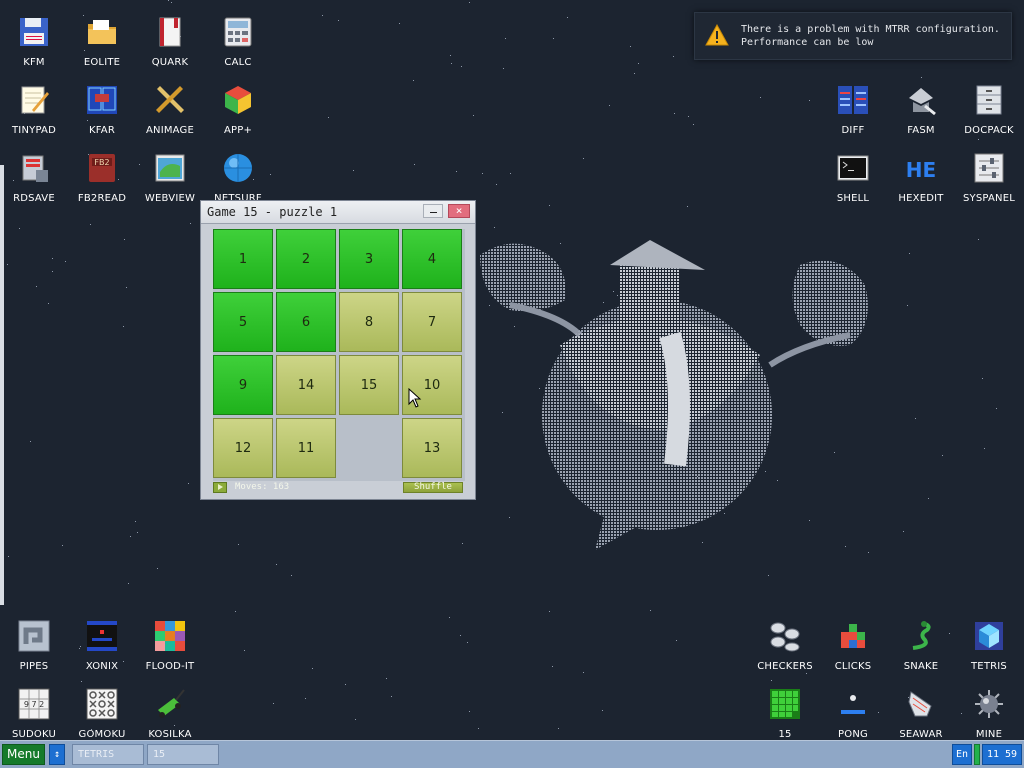  I want to click on desktop-icon-sudoku: 9 7 2 SUDOKU, so click(34, 713).